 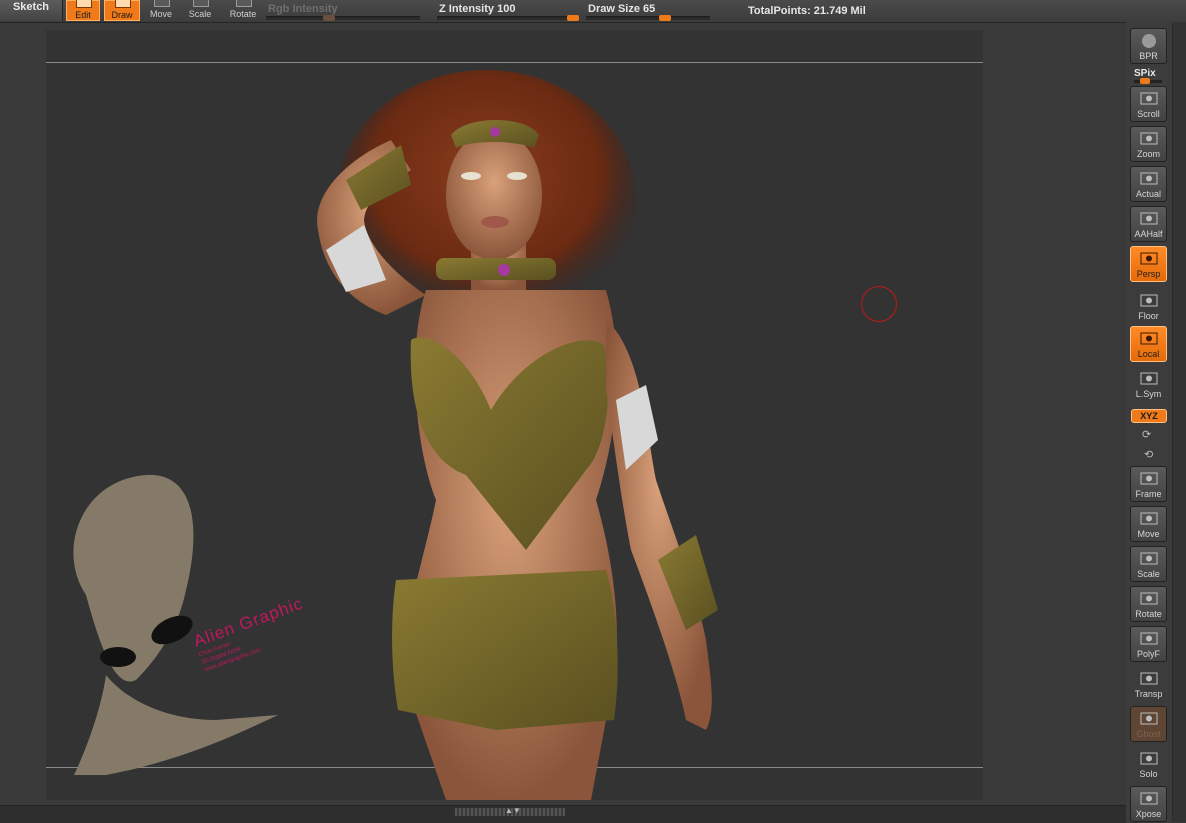 I want to click on xpose-icon, so click(x=1149, y=798).